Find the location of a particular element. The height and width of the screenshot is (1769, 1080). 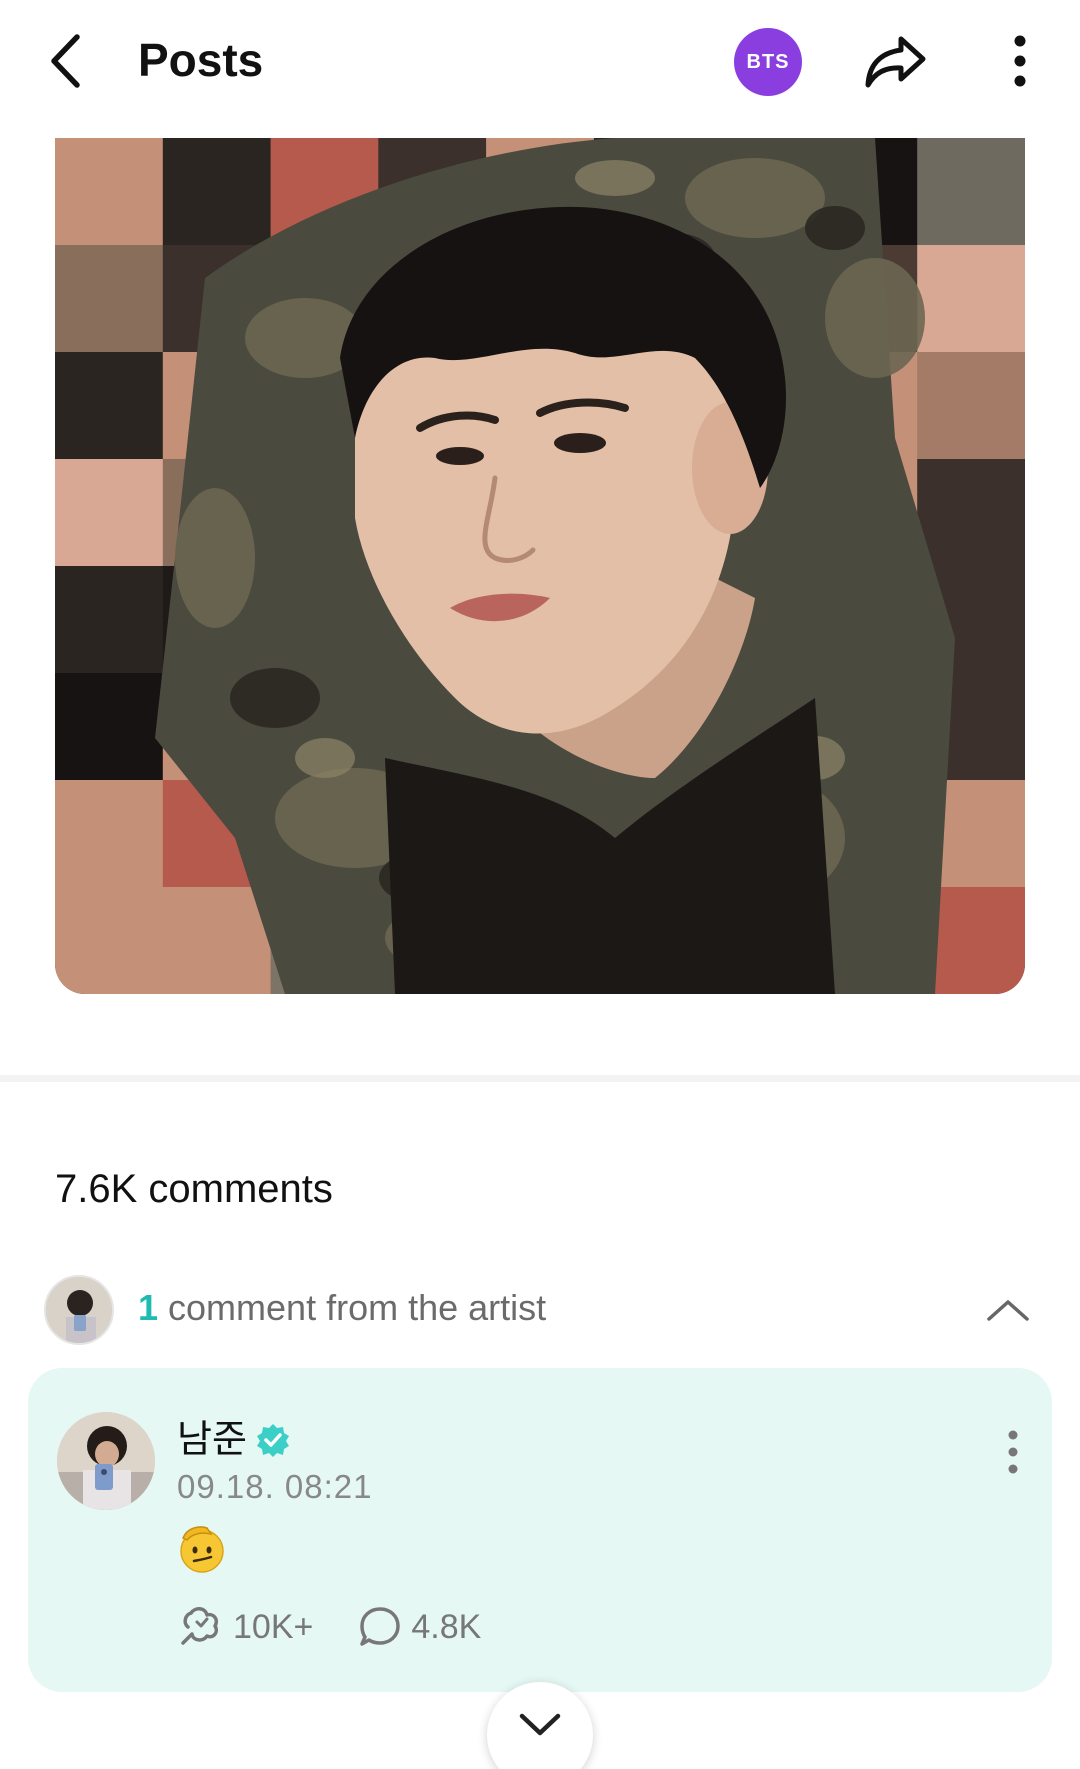

saluting-face-emoji is located at coordinates (202, 1549).